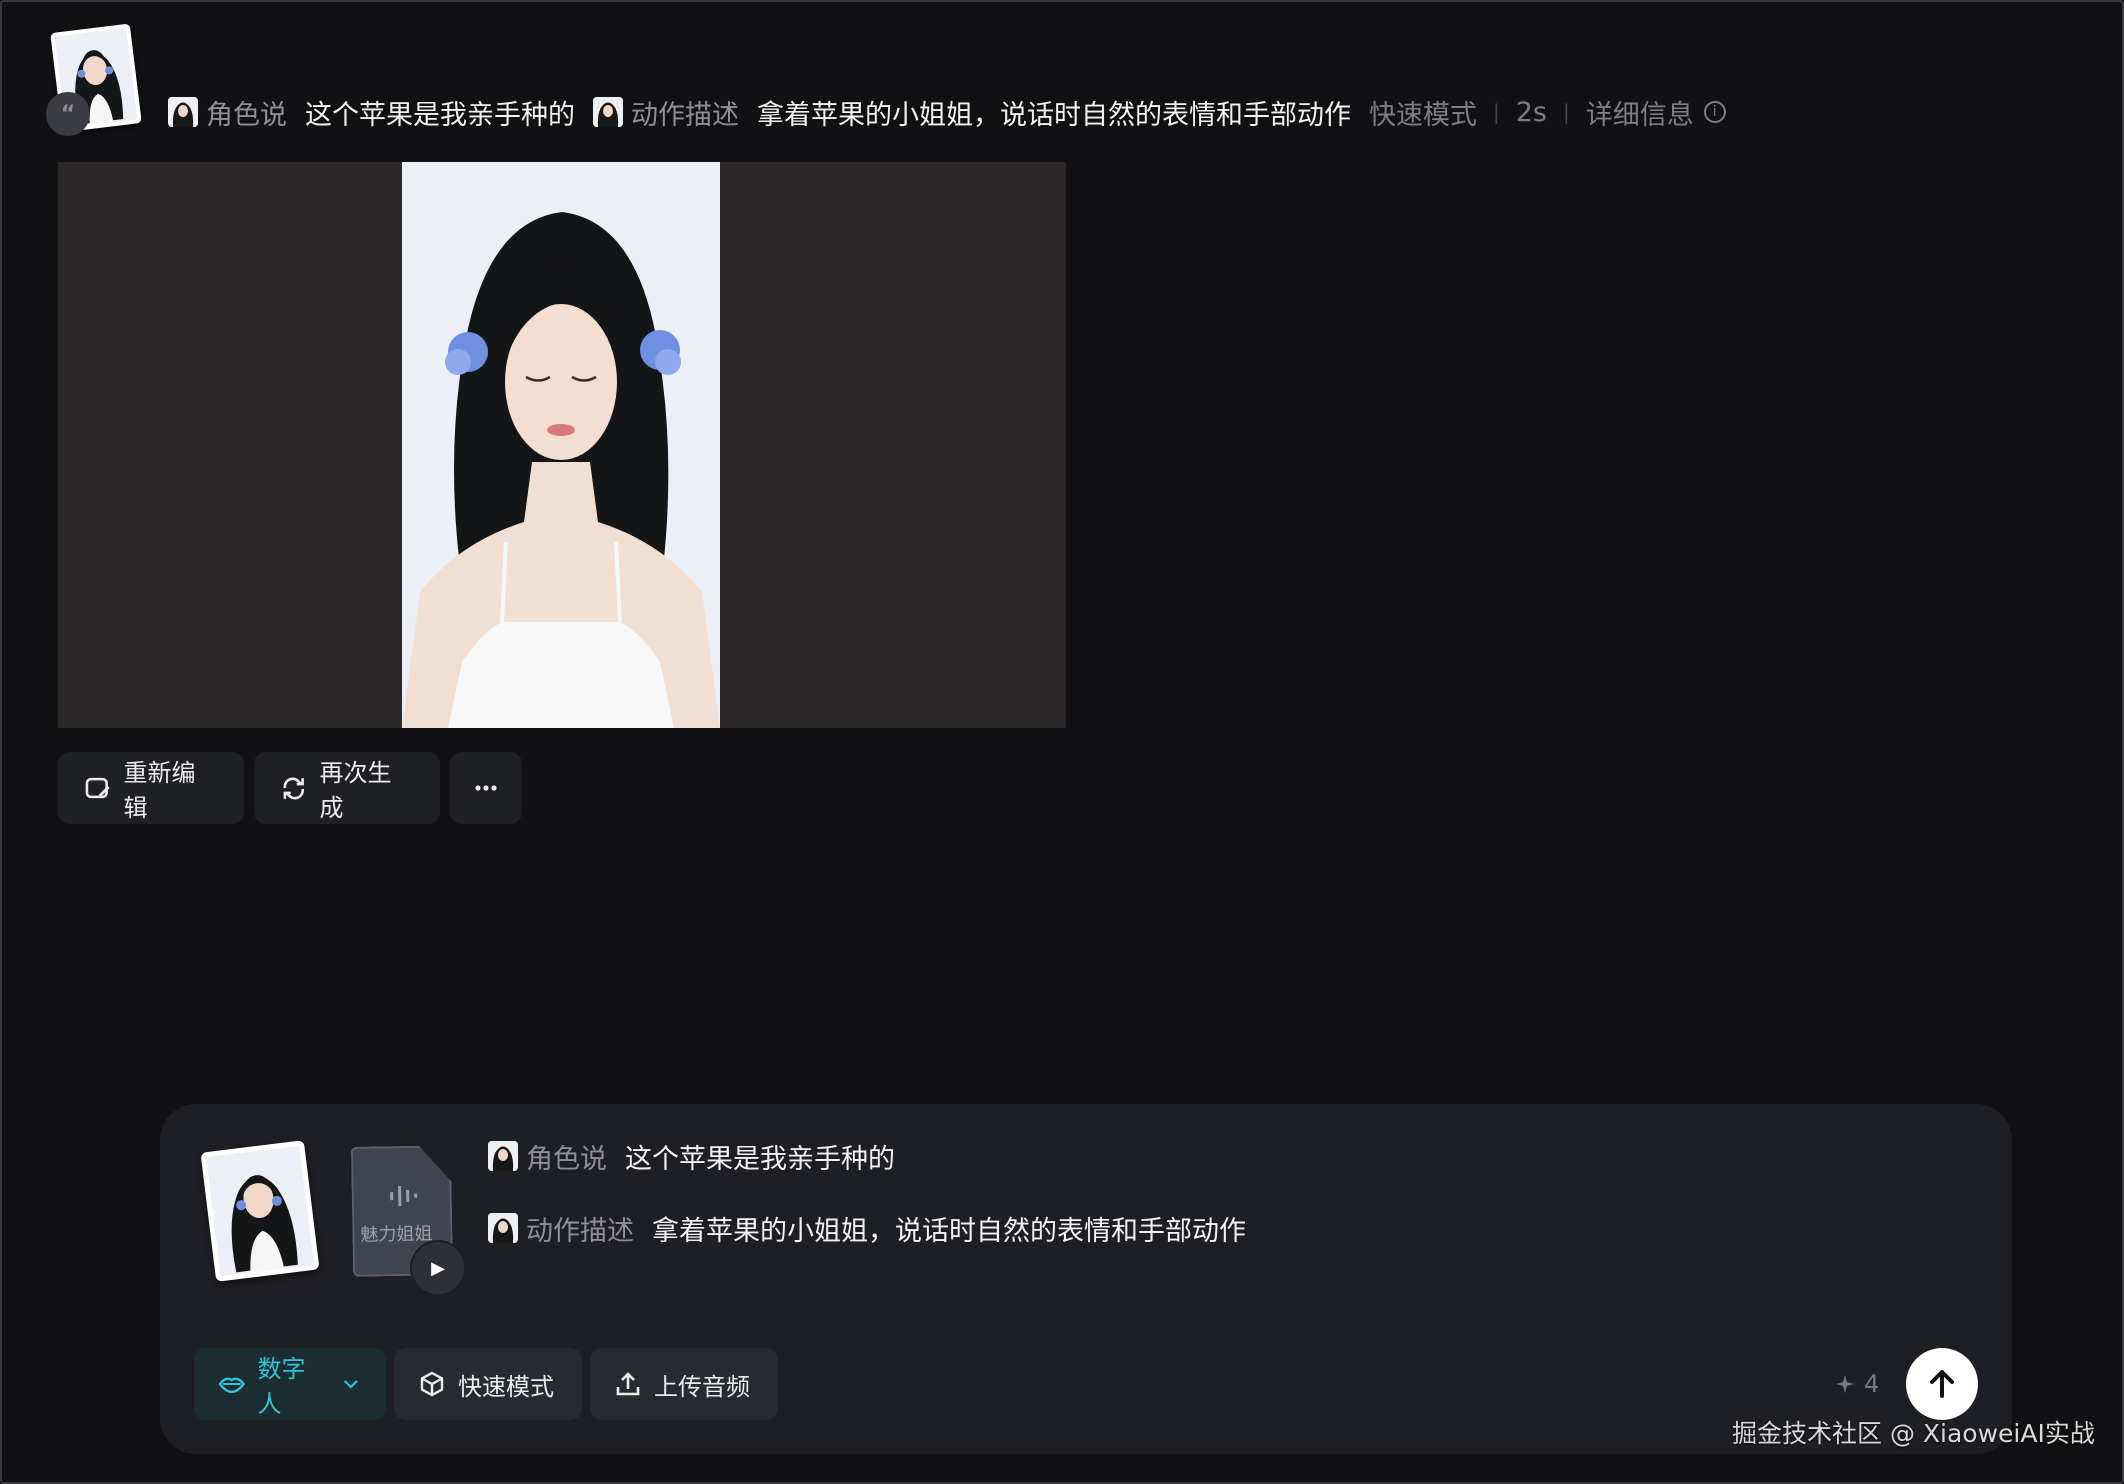 This screenshot has width=2124, height=1484. I want to click on info-icon: i, so click(1714, 112).